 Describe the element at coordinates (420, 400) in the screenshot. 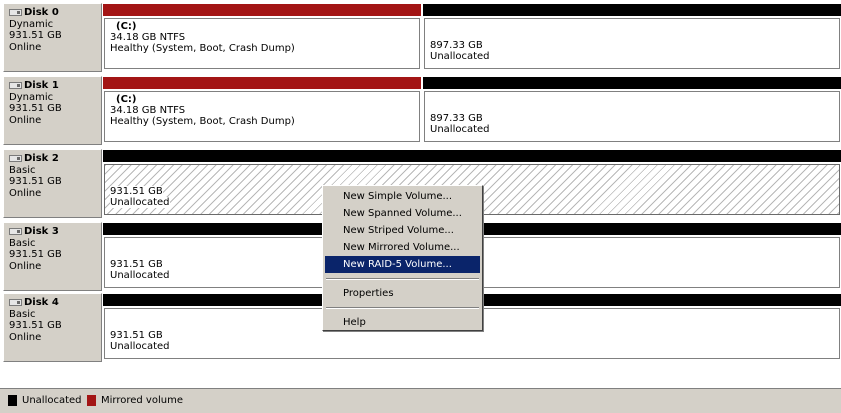

I see `legend-bar: Unallocated Mirrored volume` at that location.